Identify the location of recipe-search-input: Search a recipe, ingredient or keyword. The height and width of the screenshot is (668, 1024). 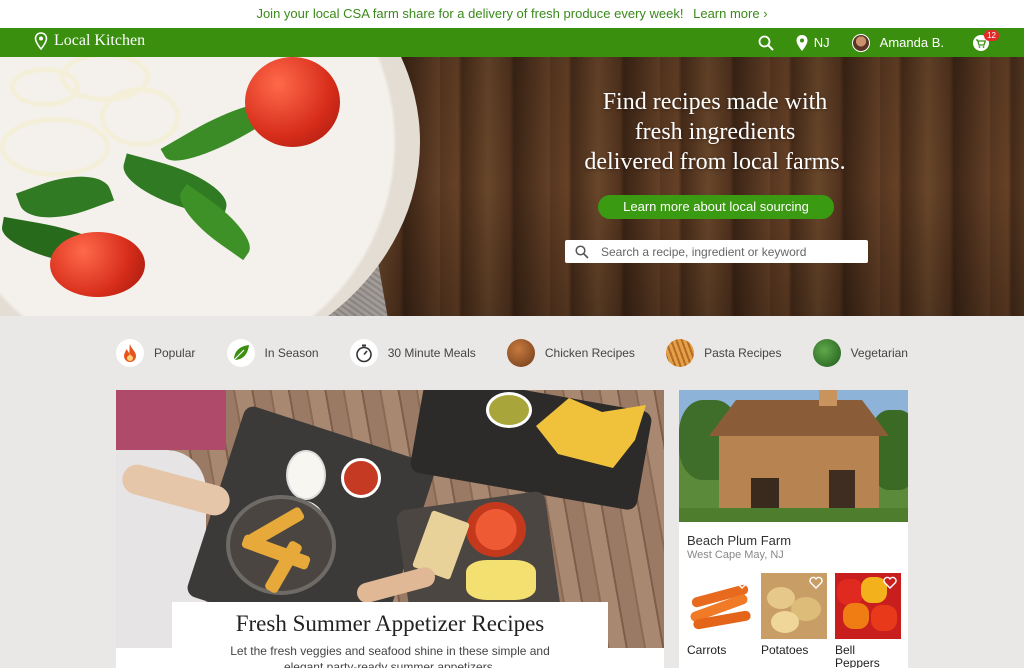
(716, 251).